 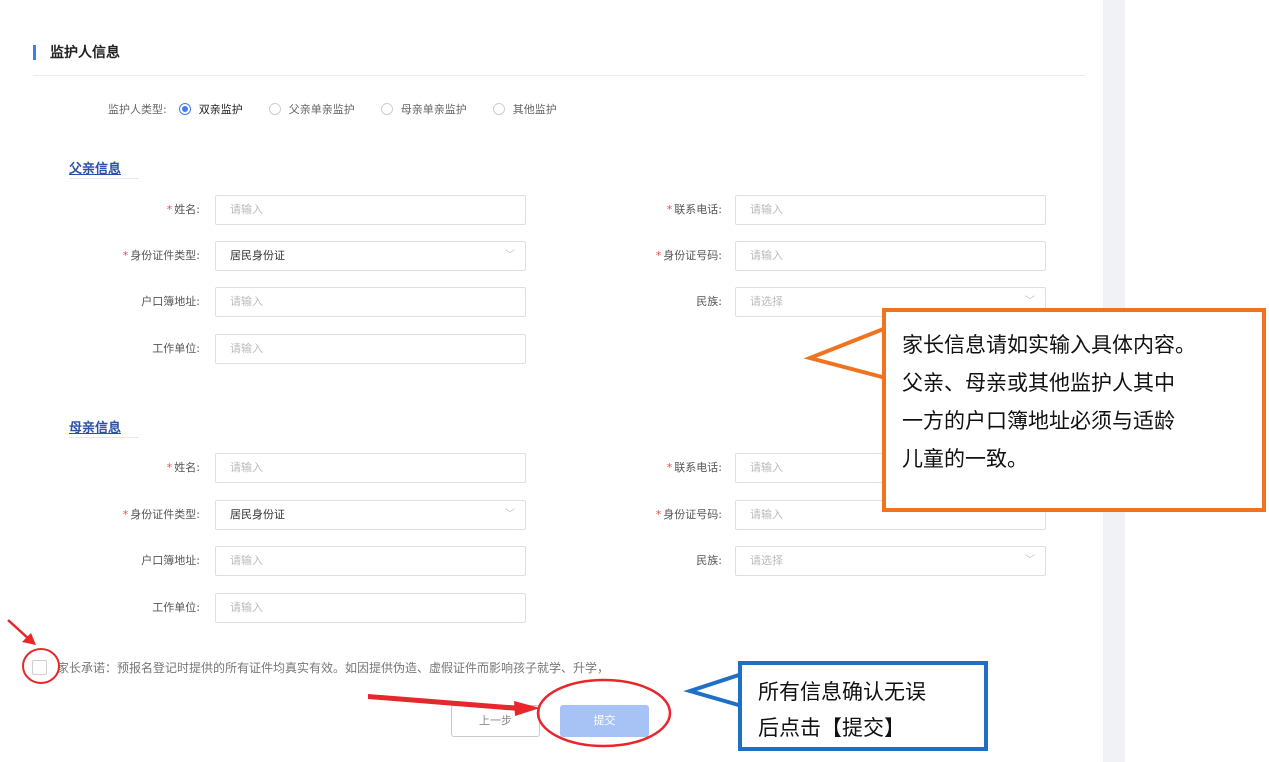 I want to click on father-name-input: 请输入, so click(x=370, y=210).